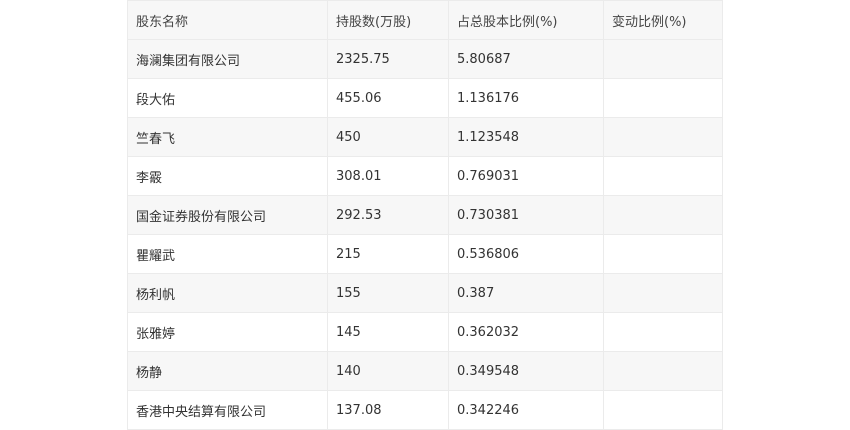  What do you see at coordinates (388, 59) in the screenshot?
I see `shares-cell: 2325.75` at bounding box center [388, 59].